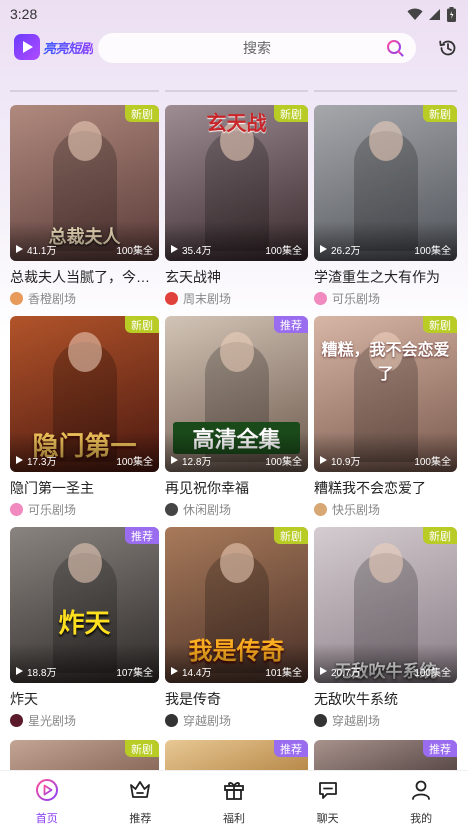  I want to click on tab-home-play: 首页, so click(47, 802).